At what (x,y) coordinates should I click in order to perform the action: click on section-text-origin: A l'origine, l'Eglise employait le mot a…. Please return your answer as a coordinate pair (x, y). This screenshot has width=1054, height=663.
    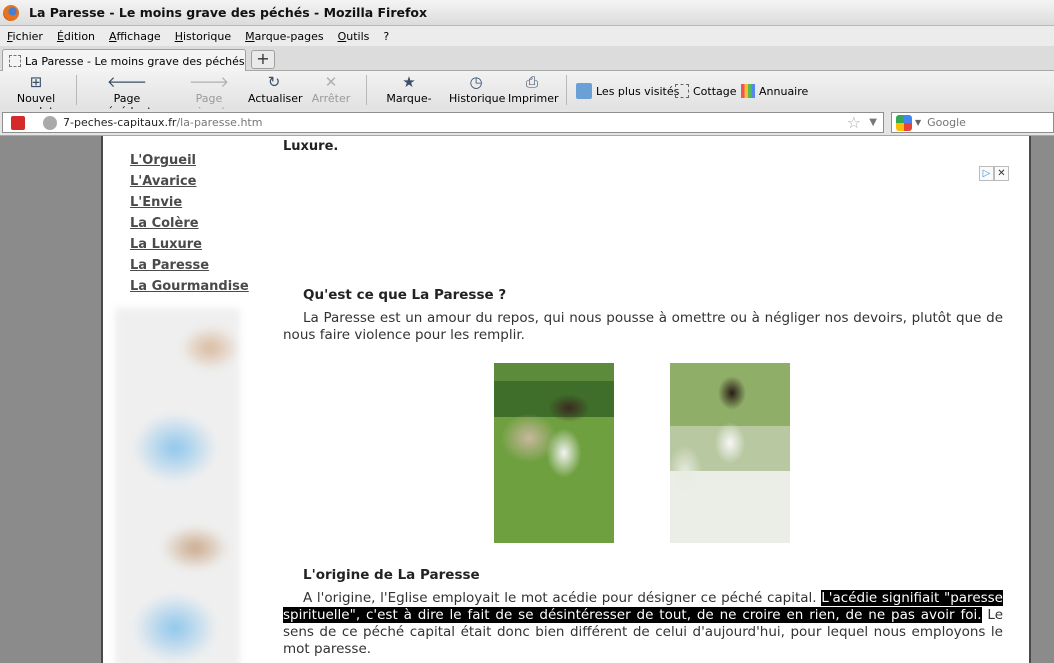
    Looking at the image, I should click on (643, 624).